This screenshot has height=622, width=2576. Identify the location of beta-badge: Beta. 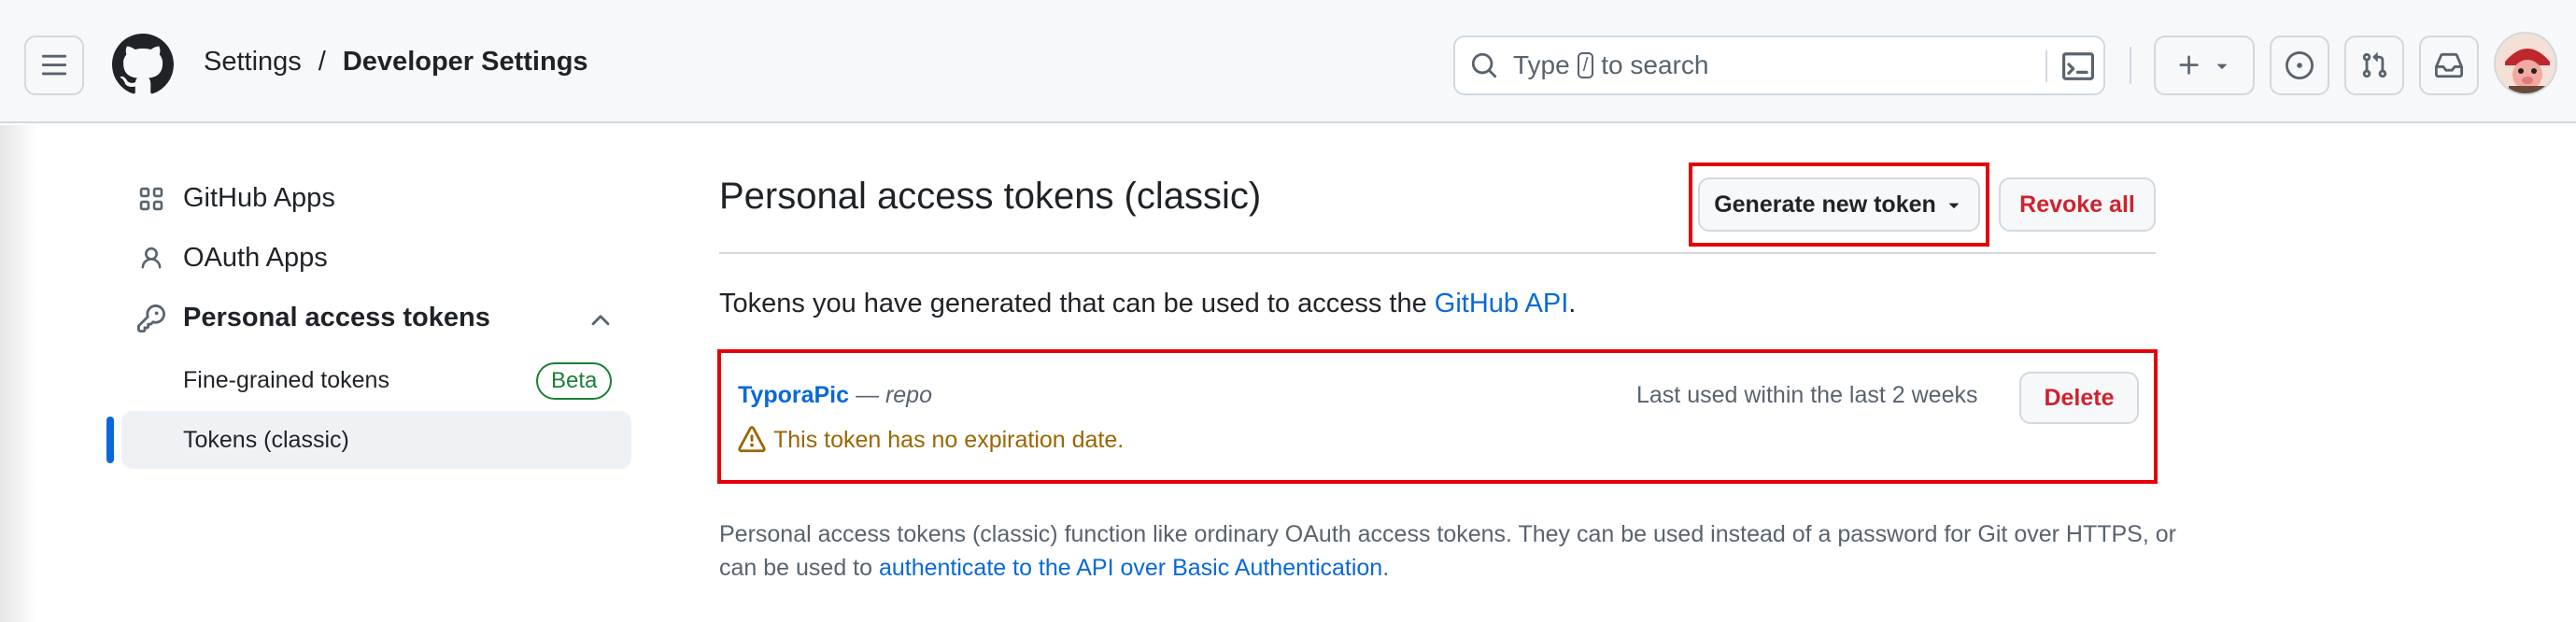
(574, 381).